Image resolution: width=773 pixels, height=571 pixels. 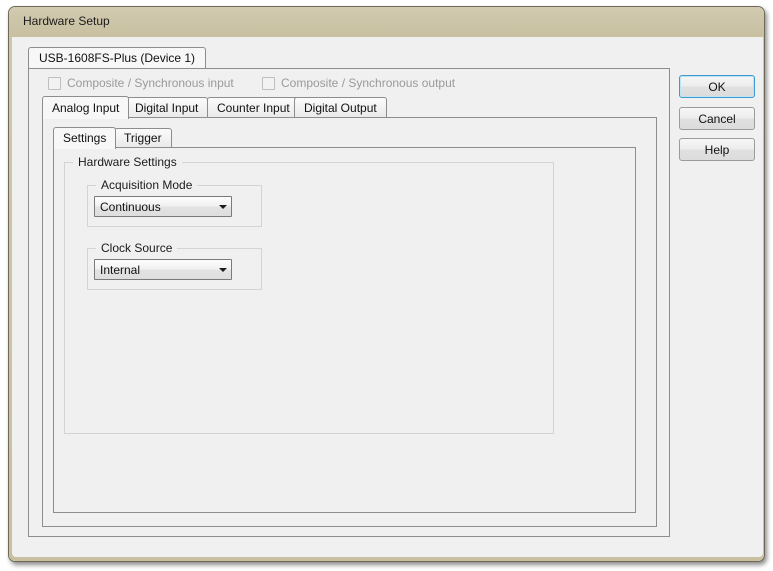 I want to click on composite-synchronous-input-checkbox: Composite / Synchronous input, so click(x=141, y=83).